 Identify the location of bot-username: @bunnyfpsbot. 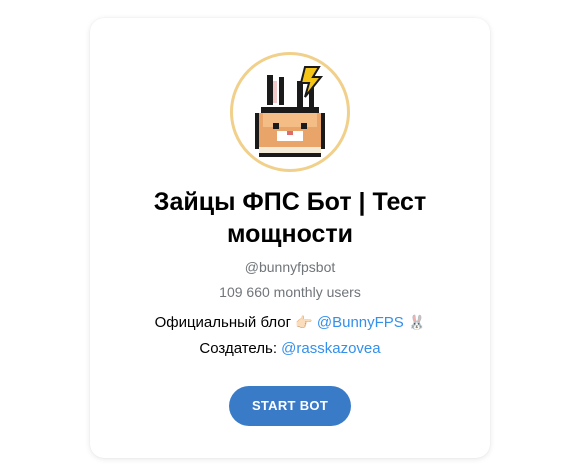
(290, 267).